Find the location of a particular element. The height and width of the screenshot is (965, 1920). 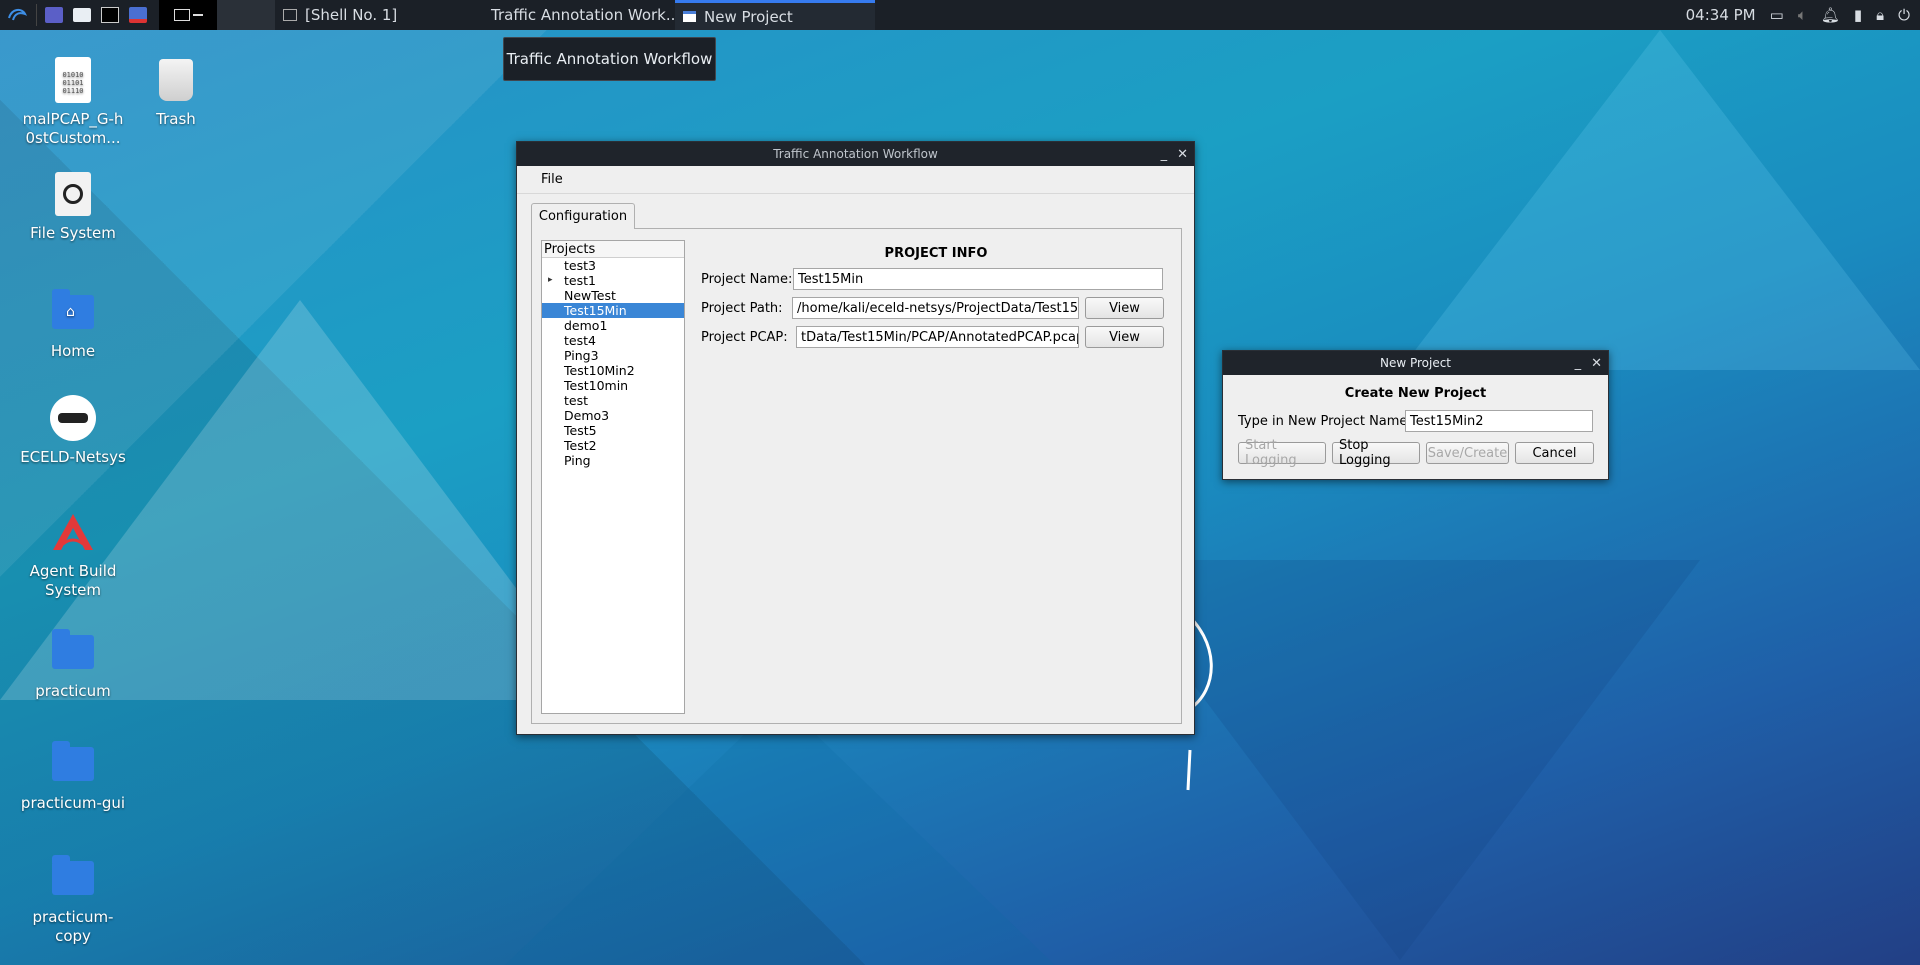

incognito-icon is located at coordinates (73, 418).